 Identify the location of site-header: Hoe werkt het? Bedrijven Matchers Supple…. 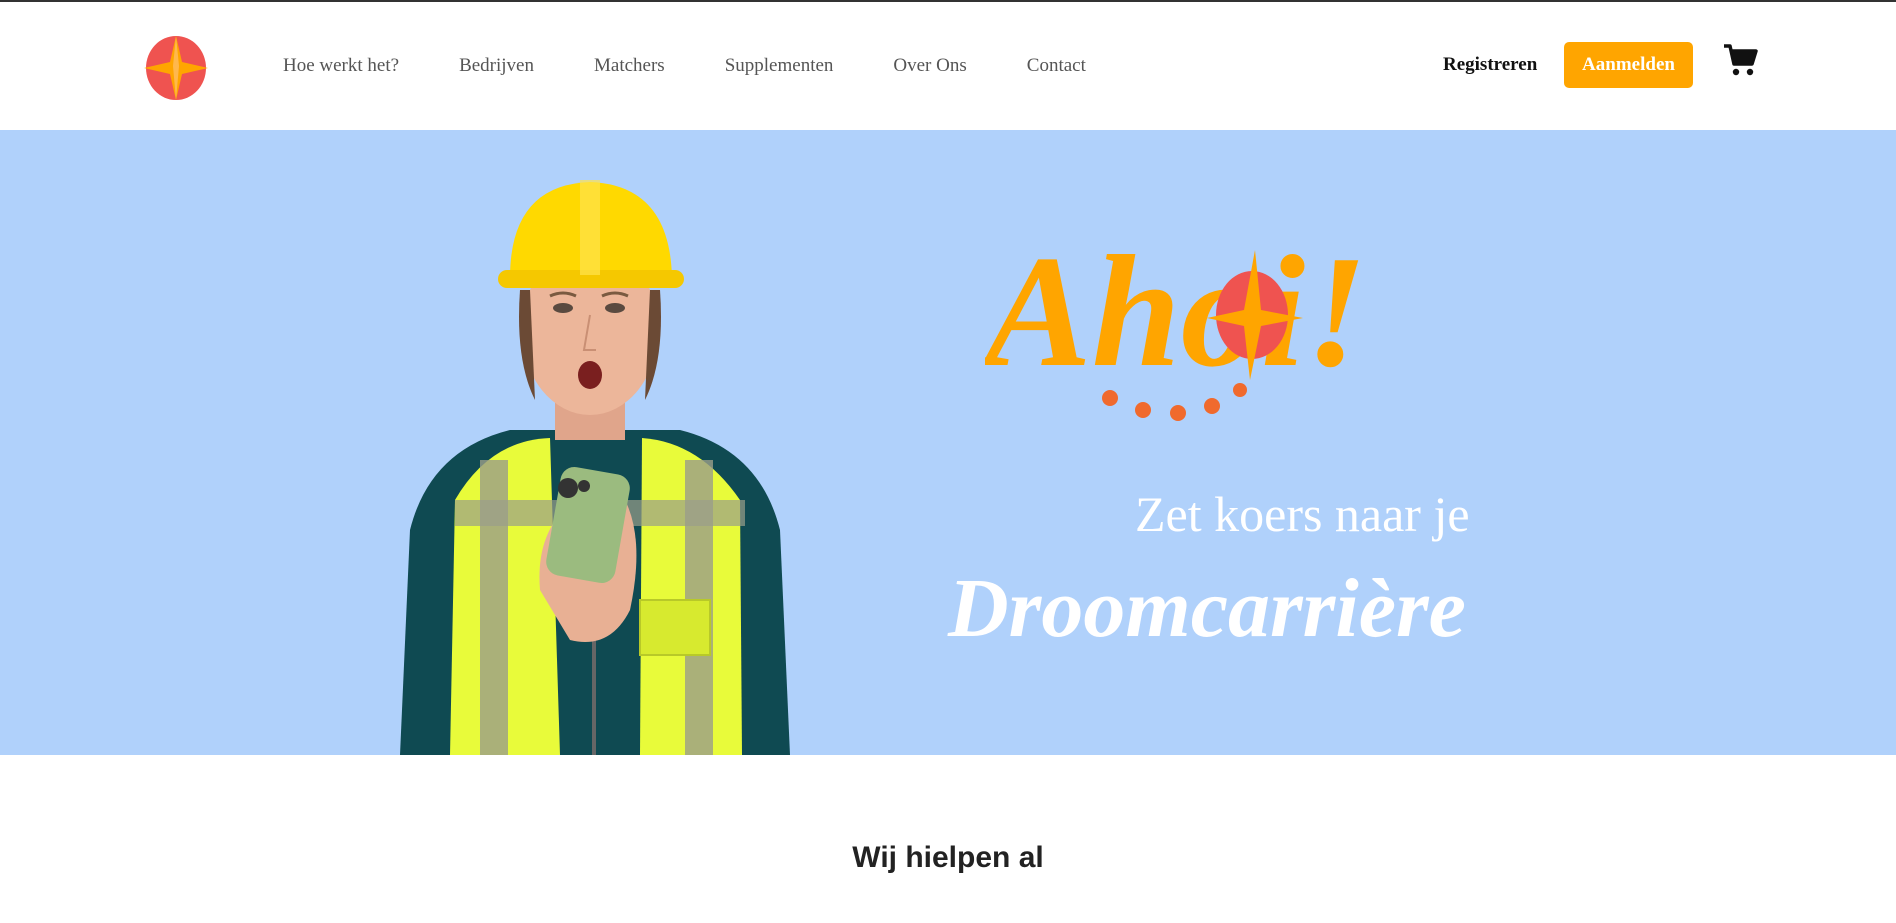
(948, 66).